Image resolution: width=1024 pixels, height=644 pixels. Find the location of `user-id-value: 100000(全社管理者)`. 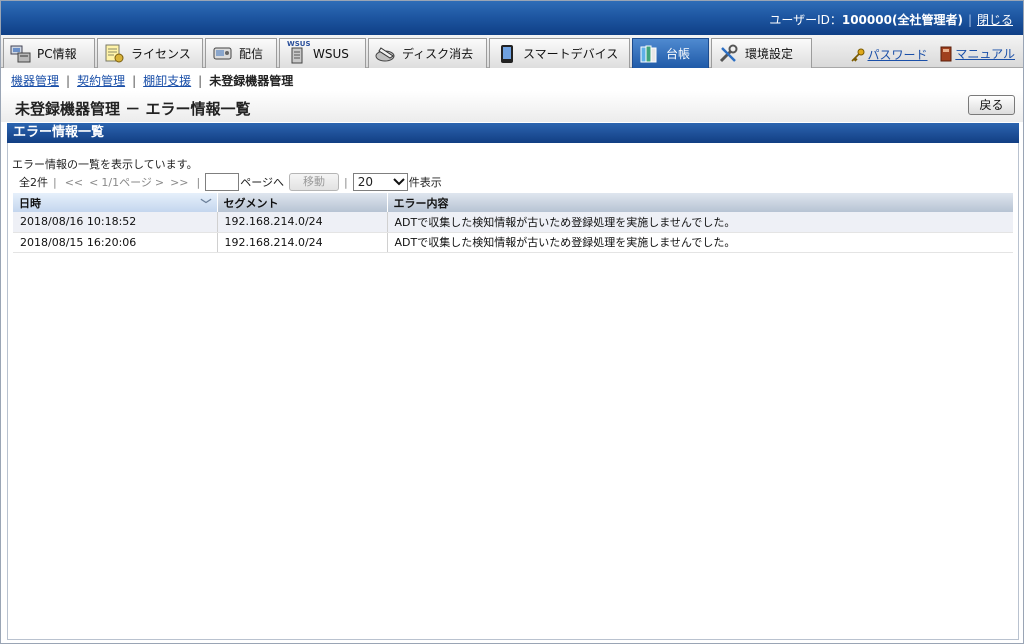

user-id-value: 100000(全社管理者) is located at coordinates (902, 20).